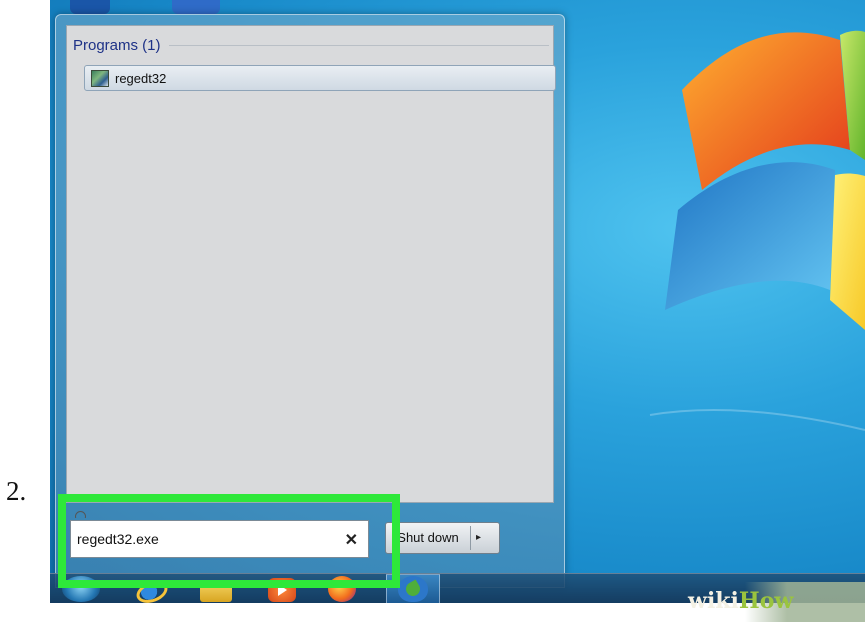 The image size is (865, 623). I want to click on result-item-regedt32: regedt32, so click(320, 78).